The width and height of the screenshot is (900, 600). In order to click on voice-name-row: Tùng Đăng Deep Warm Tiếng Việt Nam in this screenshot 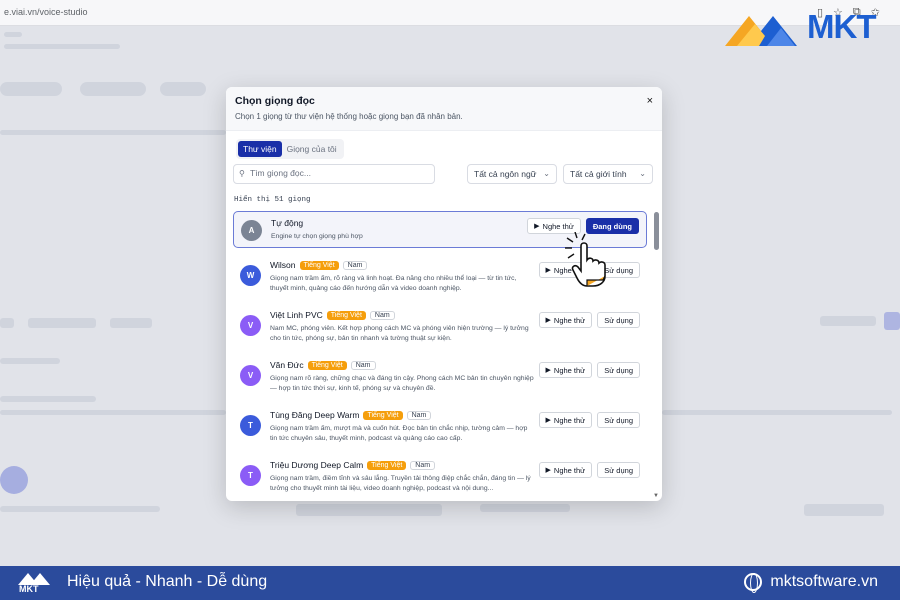, I will do `click(351, 415)`.